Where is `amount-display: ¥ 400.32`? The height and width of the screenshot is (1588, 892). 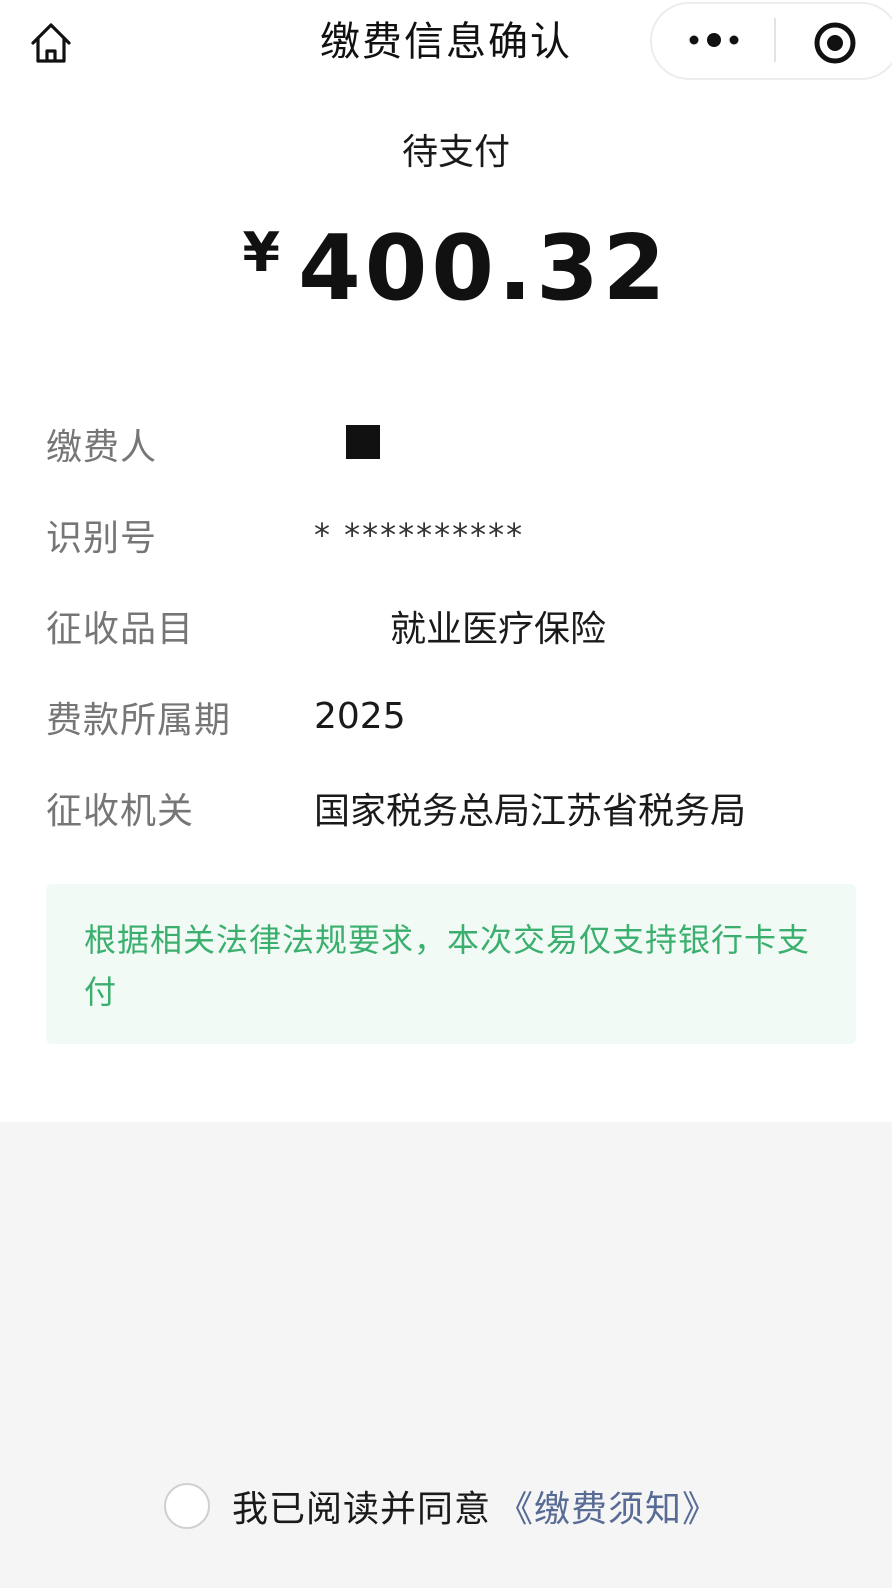 amount-display: ¥ 400.32 is located at coordinates (446, 269).